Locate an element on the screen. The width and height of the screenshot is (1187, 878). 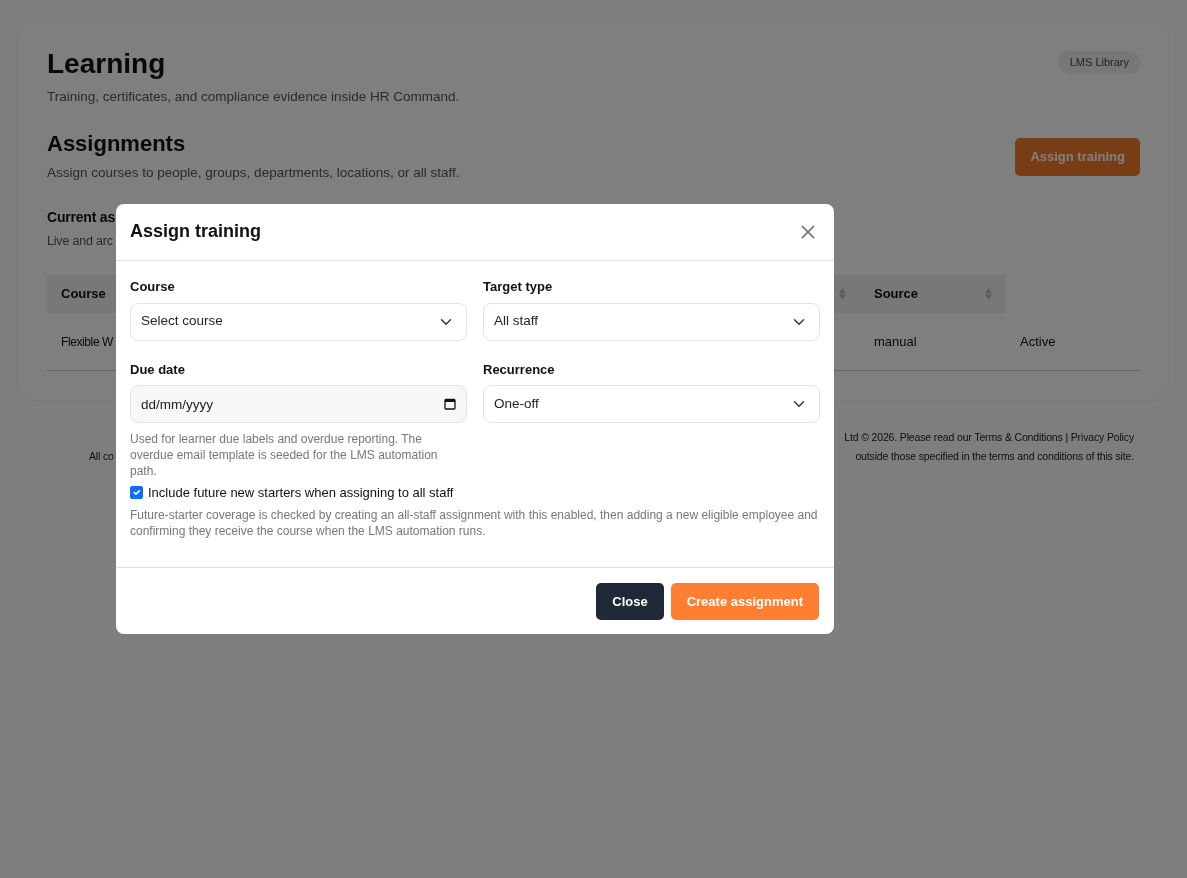
current-assignments-subtitle: Live and arc is located at coordinates (80, 242).